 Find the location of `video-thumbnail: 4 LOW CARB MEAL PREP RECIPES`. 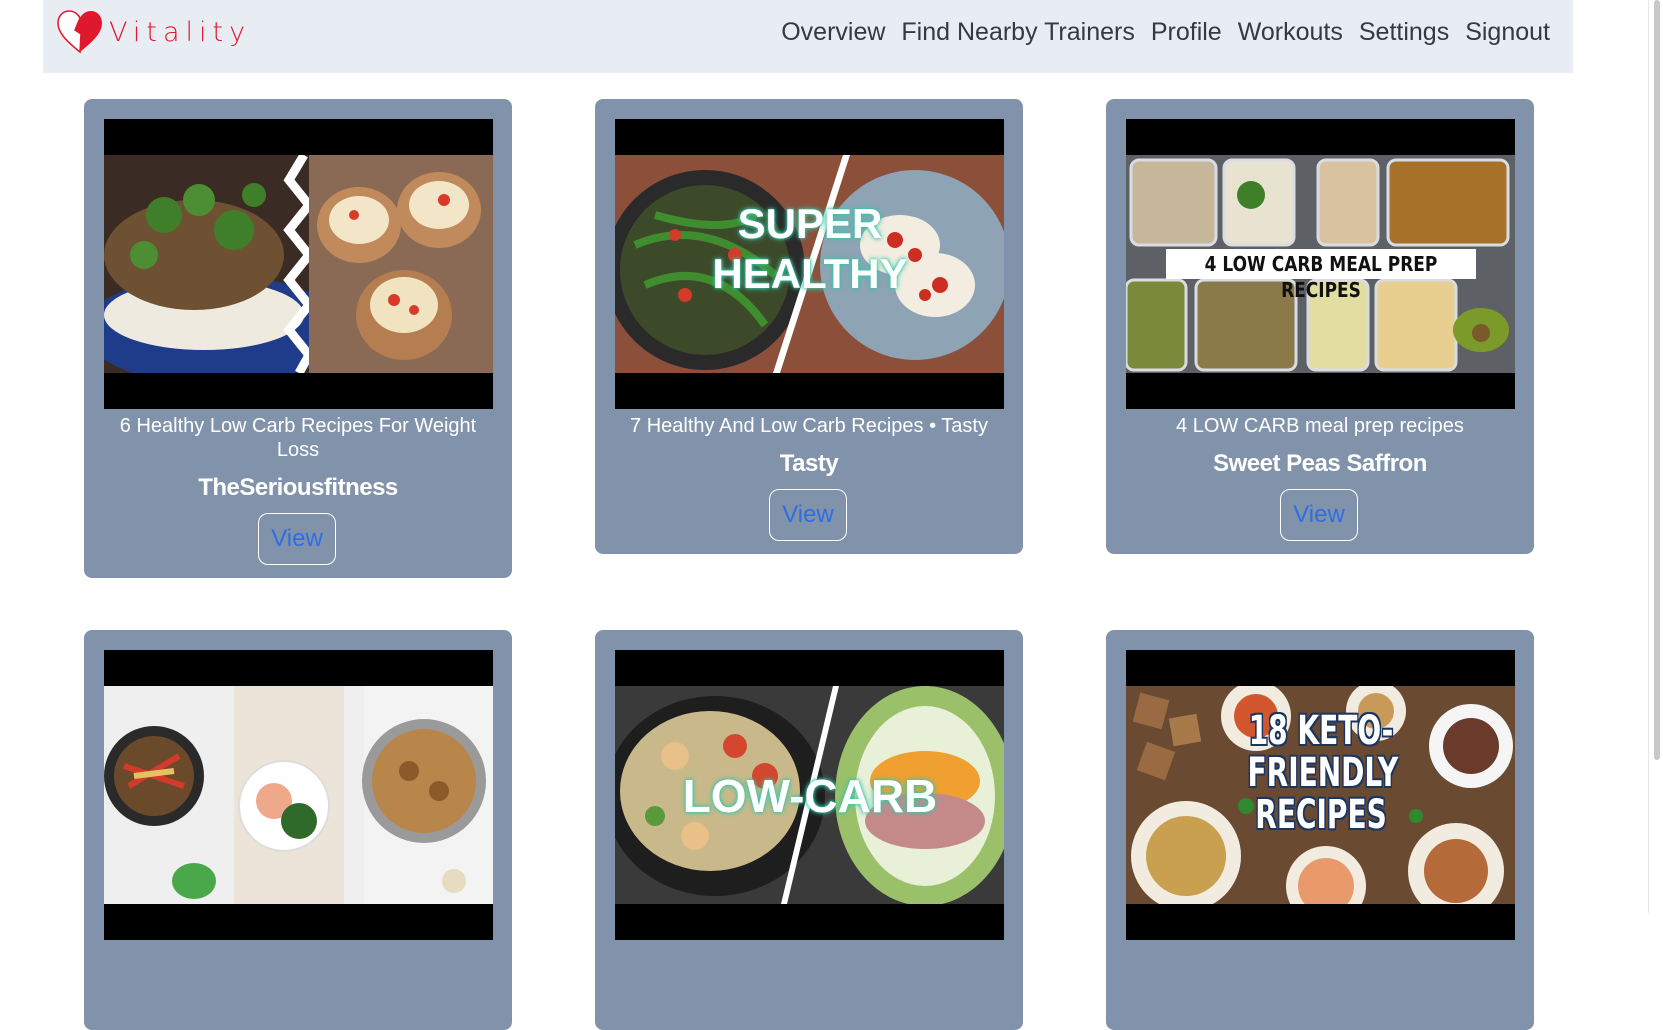

video-thumbnail: 4 LOW CARB MEAL PREP RECIPES is located at coordinates (1320, 264).